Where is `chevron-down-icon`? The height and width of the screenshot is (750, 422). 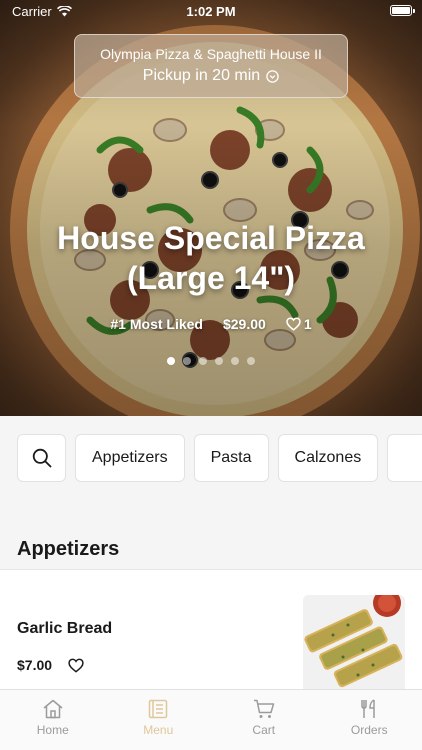 chevron-down-icon is located at coordinates (272, 76).